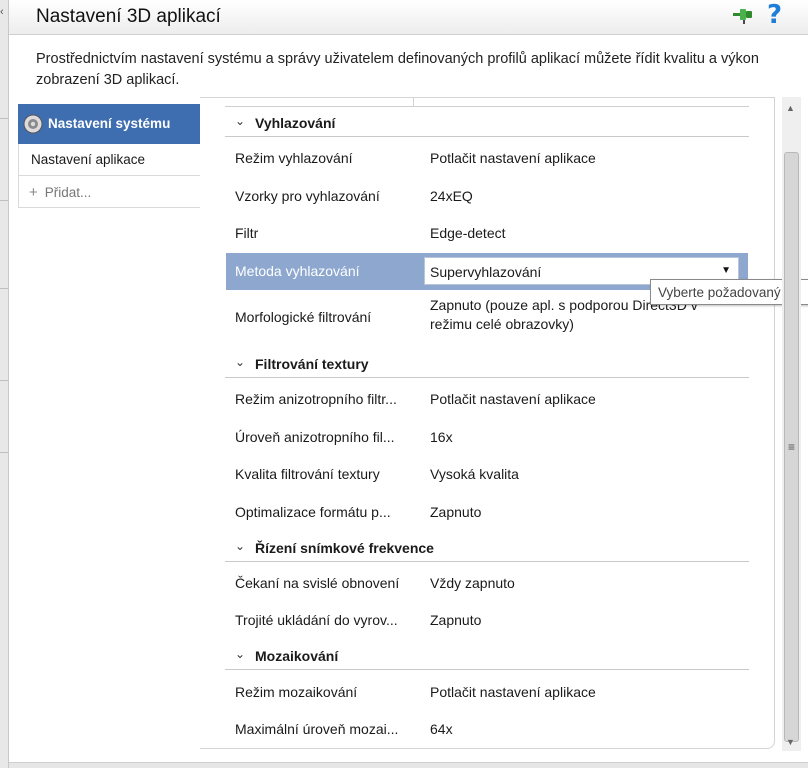 The width and height of the screenshot is (808, 768). Describe the element at coordinates (344, 548) in the screenshot. I see `section-title: Řízení snímkové frekvence` at that location.